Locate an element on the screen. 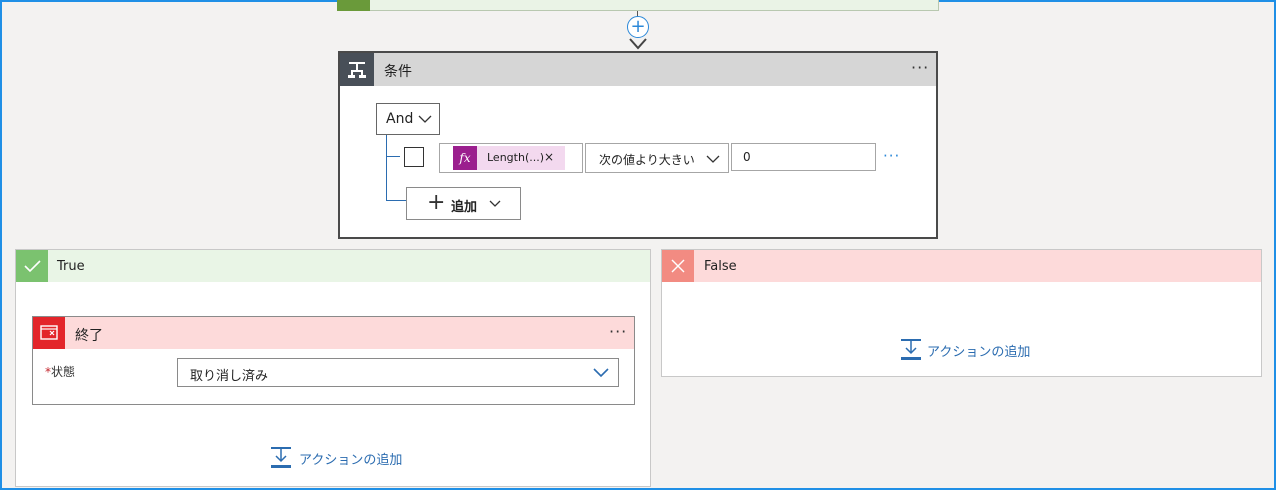 This screenshot has height=490, width=1276. function-icon: fx is located at coordinates (465, 158).